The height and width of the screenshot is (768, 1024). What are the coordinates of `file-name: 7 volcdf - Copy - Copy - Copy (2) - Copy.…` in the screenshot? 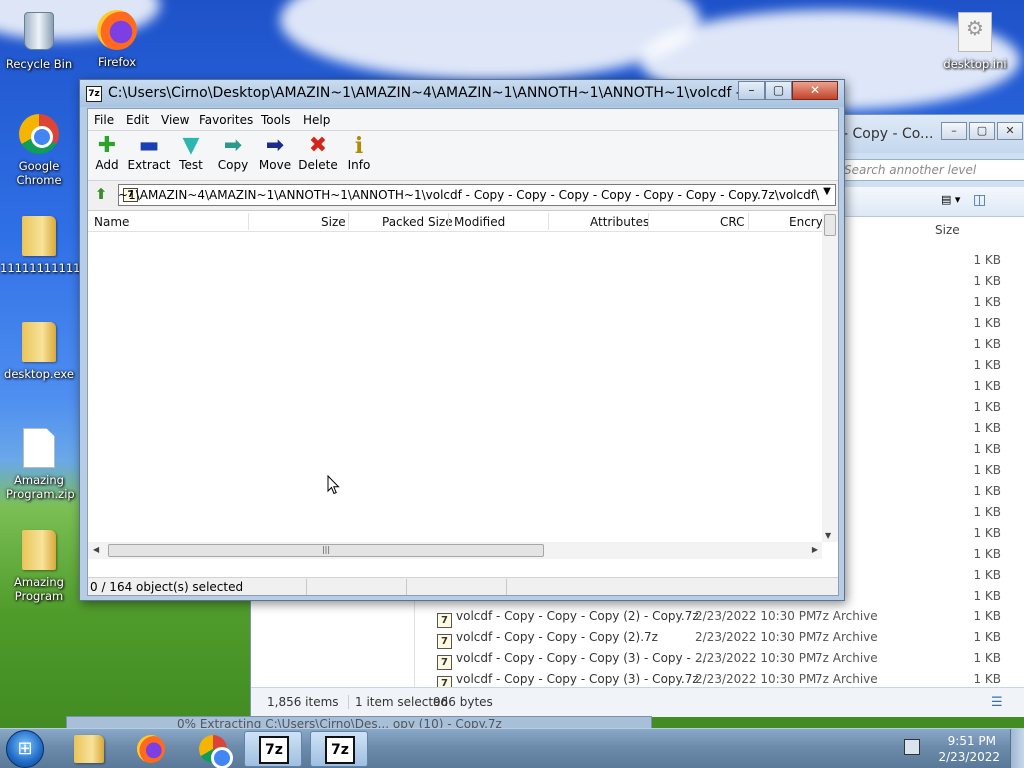 It's located at (568, 618).